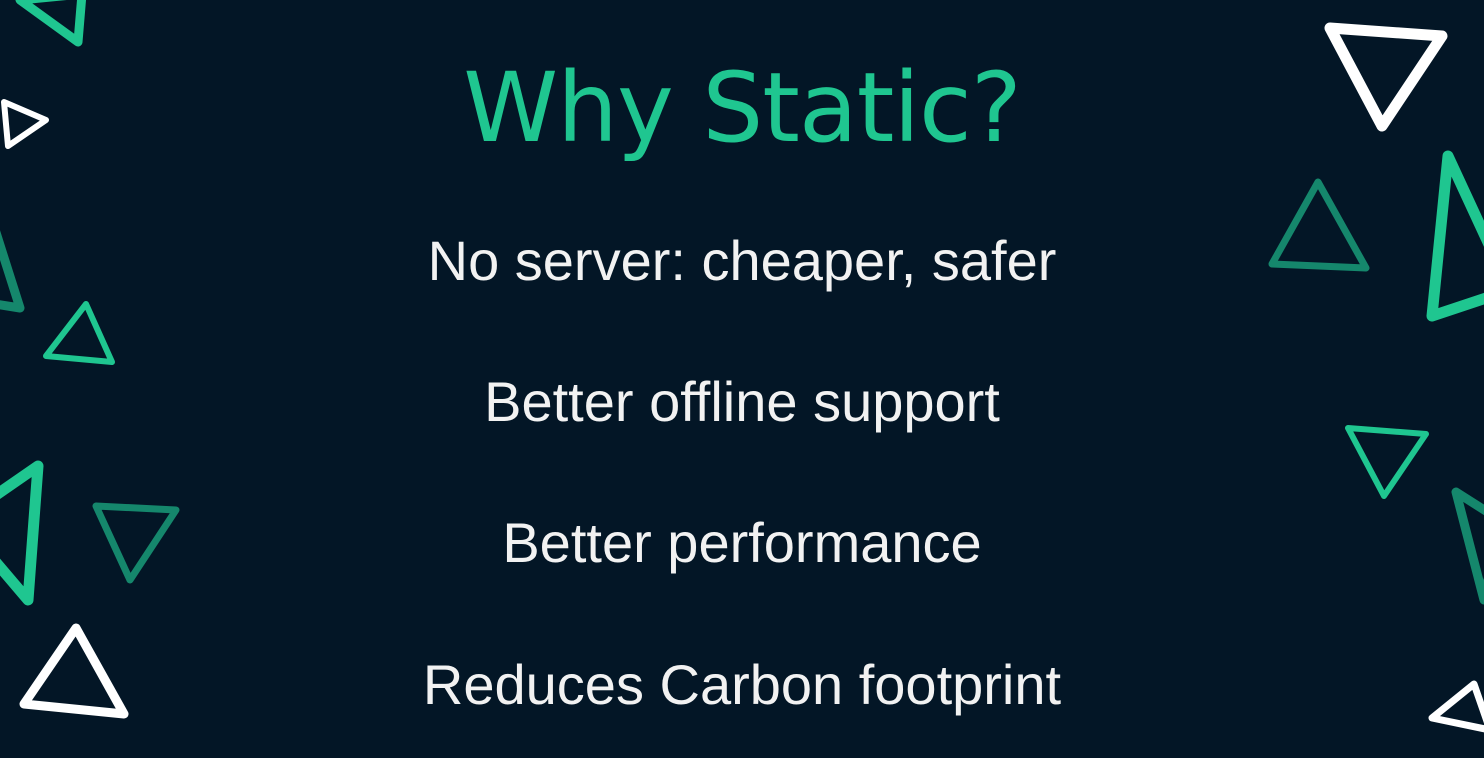  Describe the element at coordinates (742, 401) in the screenshot. I see `bullet-point: Better offline support` at that location.